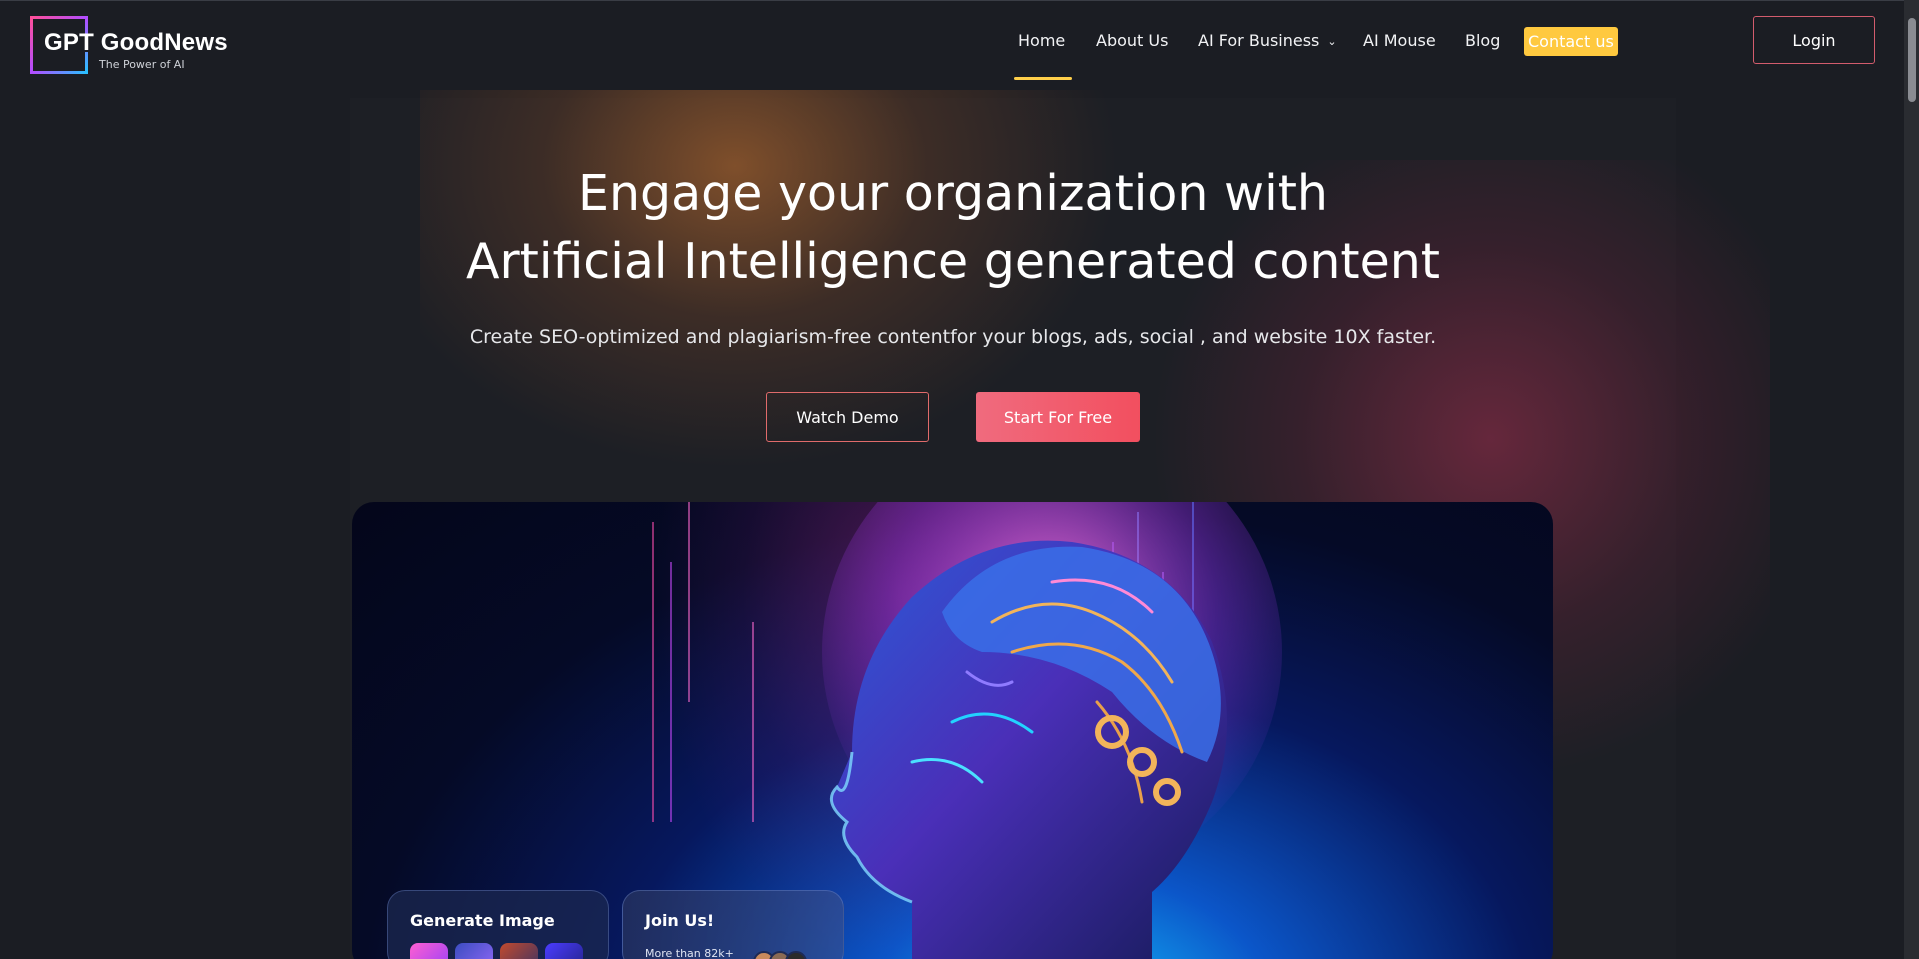 The height and width of the screenshot is (959, 1919). Describe the element at coordinates (1911, 479) in the screenshot. I see `page-scrollbar` at that location.